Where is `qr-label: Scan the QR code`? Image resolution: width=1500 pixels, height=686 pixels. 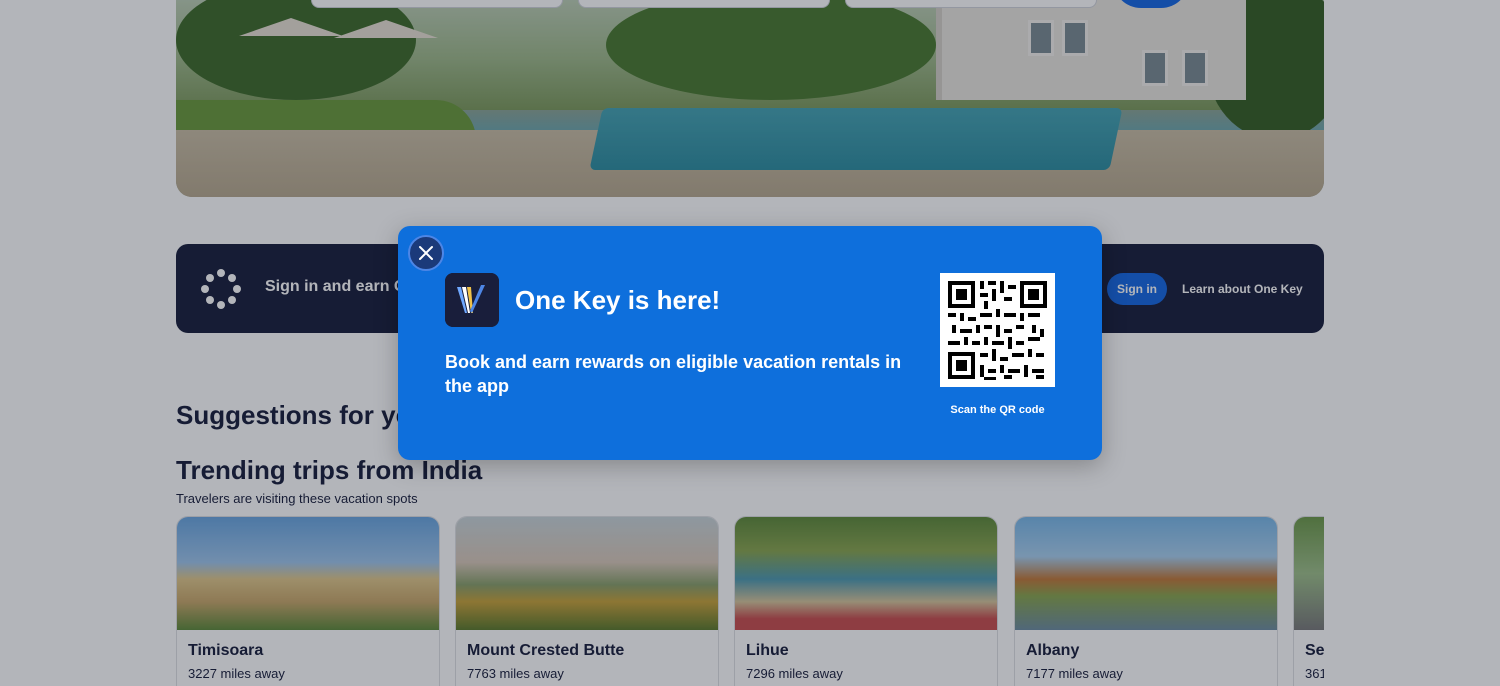 qr-label: Scan the QR code is located at coordinates (997, 410).